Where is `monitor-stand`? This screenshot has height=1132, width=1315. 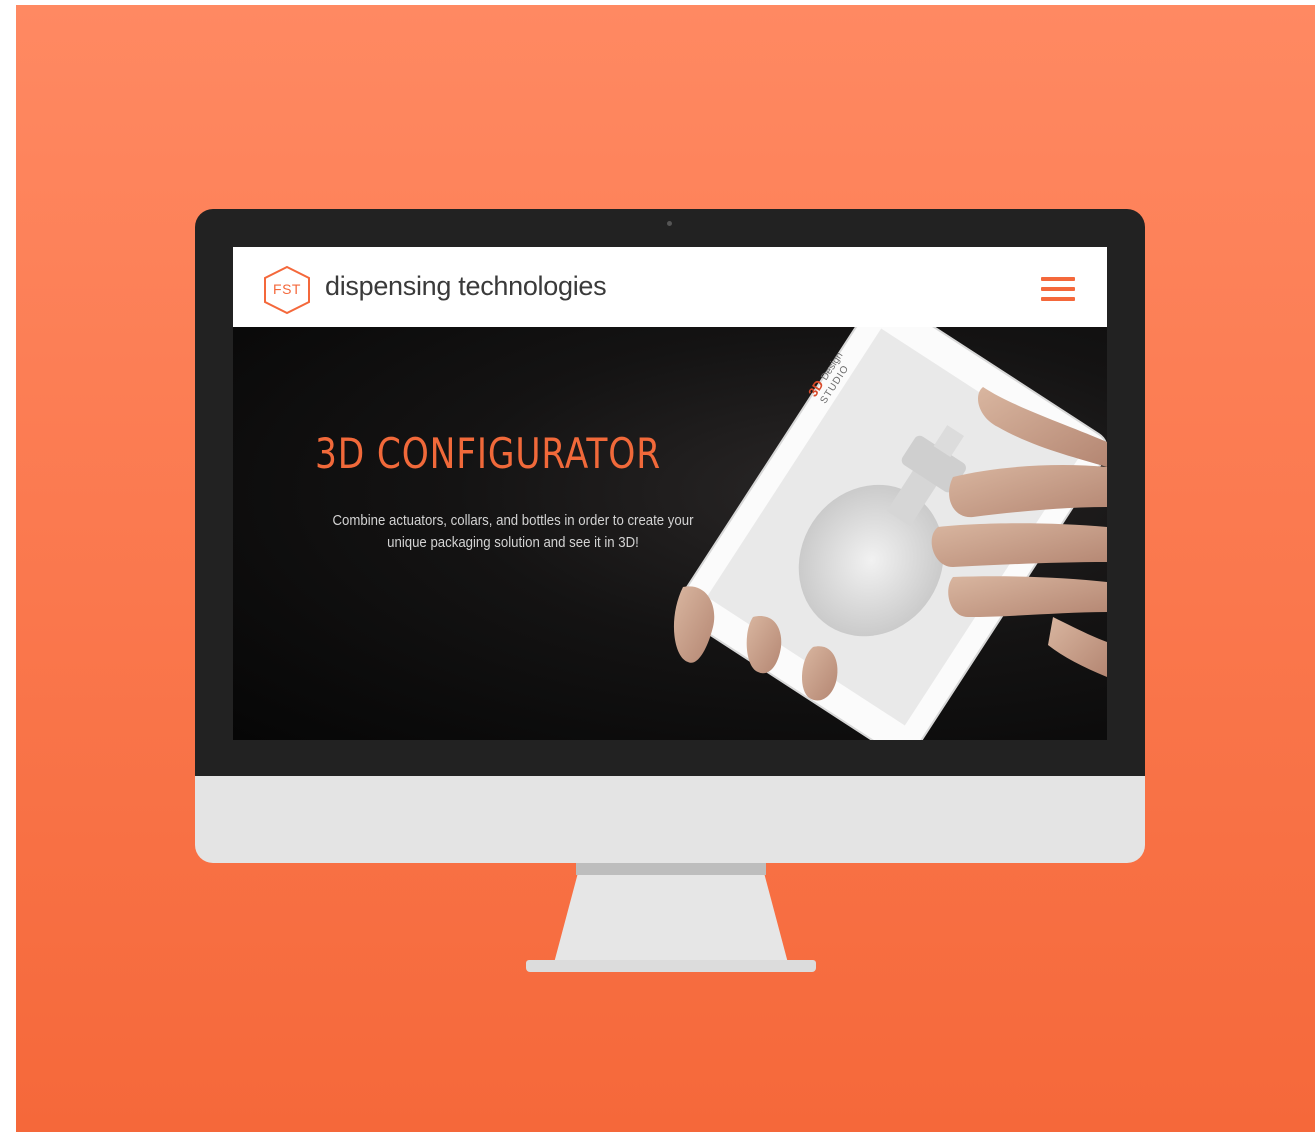
monitor-stand is located at coordinates (671, 919).